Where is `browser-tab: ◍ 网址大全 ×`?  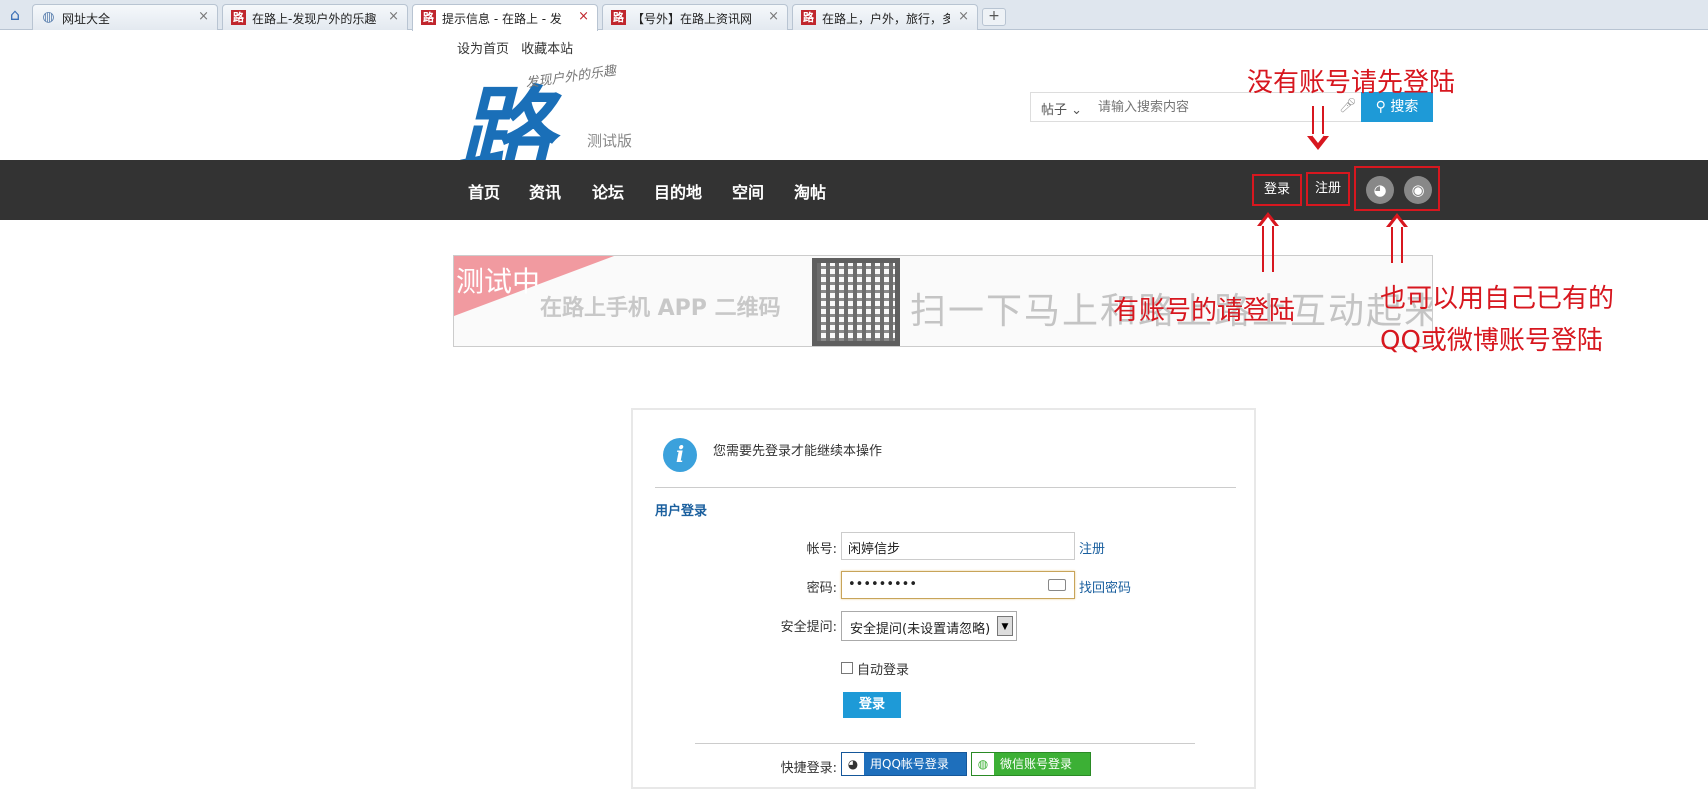
browser-tab: ◍ 网址大全 × is located at coordinates (125, 17).